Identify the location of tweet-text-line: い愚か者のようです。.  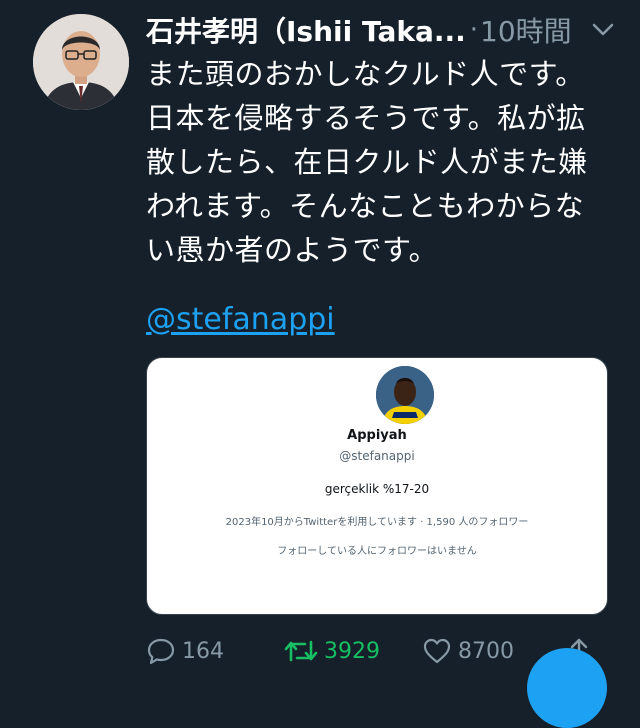
(292, 250).